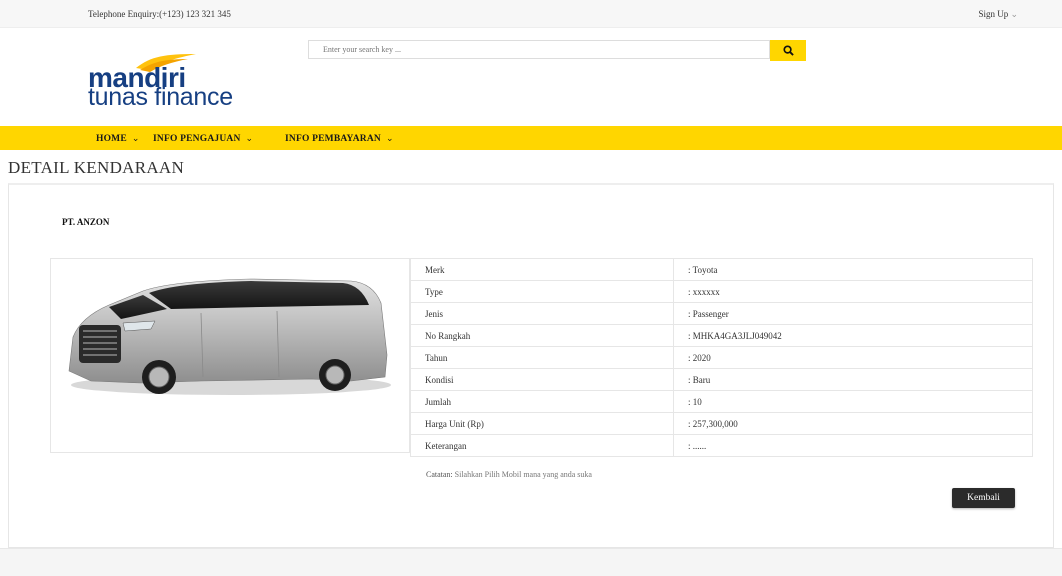 This screenshot has width=1062, height=576. I want to click on table-row: Merk: Toyota, so click(721, 269).